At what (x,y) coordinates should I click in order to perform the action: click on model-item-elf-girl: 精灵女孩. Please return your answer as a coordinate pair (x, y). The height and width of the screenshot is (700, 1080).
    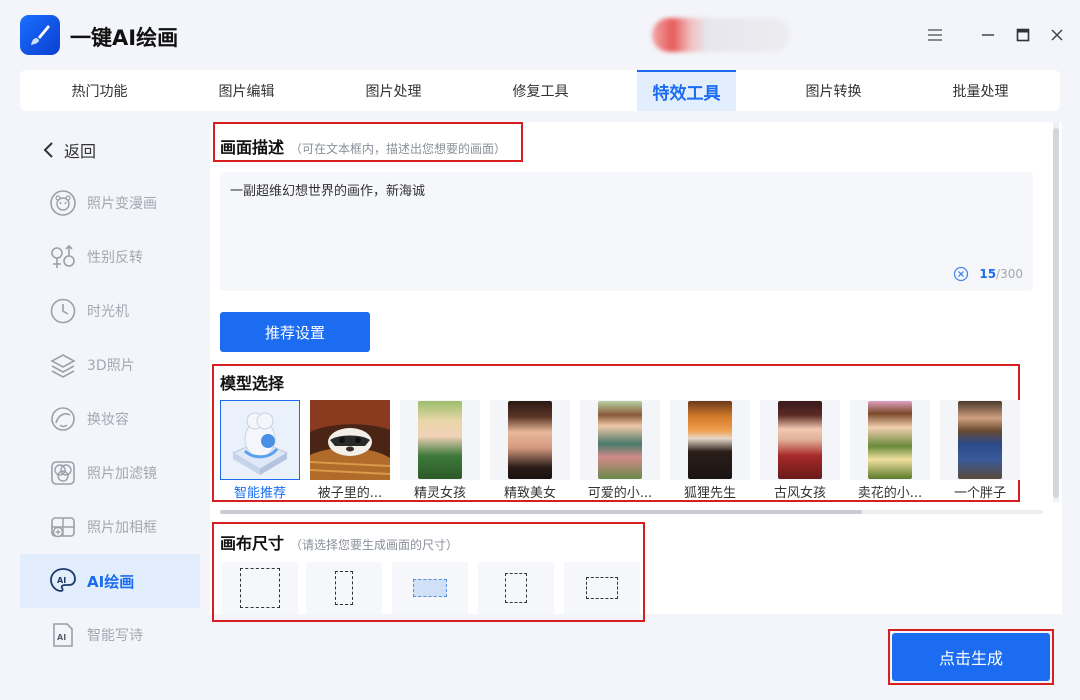
    Looking at the image, I should click on (440, 450).